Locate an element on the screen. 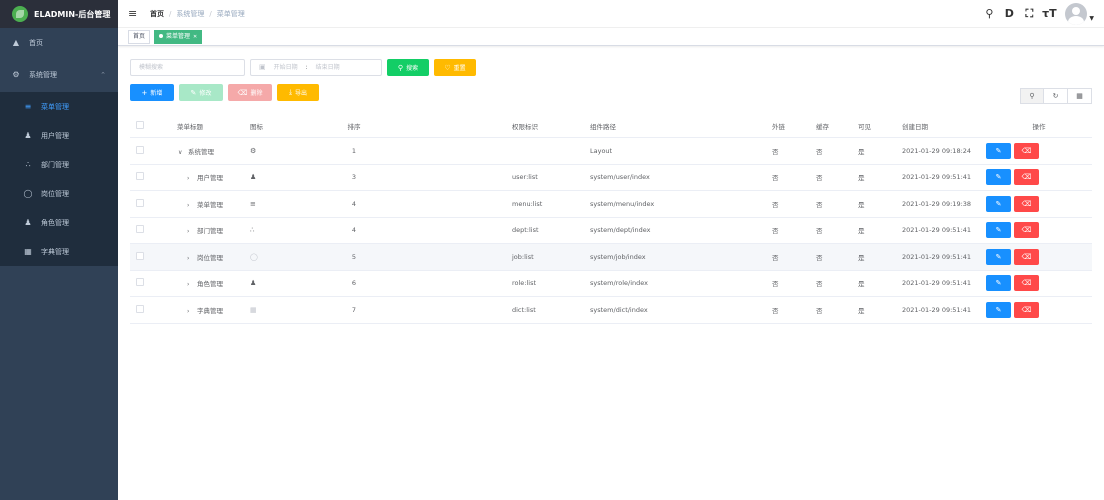  sidebar-item-dept: ∴ 部门管理 is located at coordinates (59, 164).